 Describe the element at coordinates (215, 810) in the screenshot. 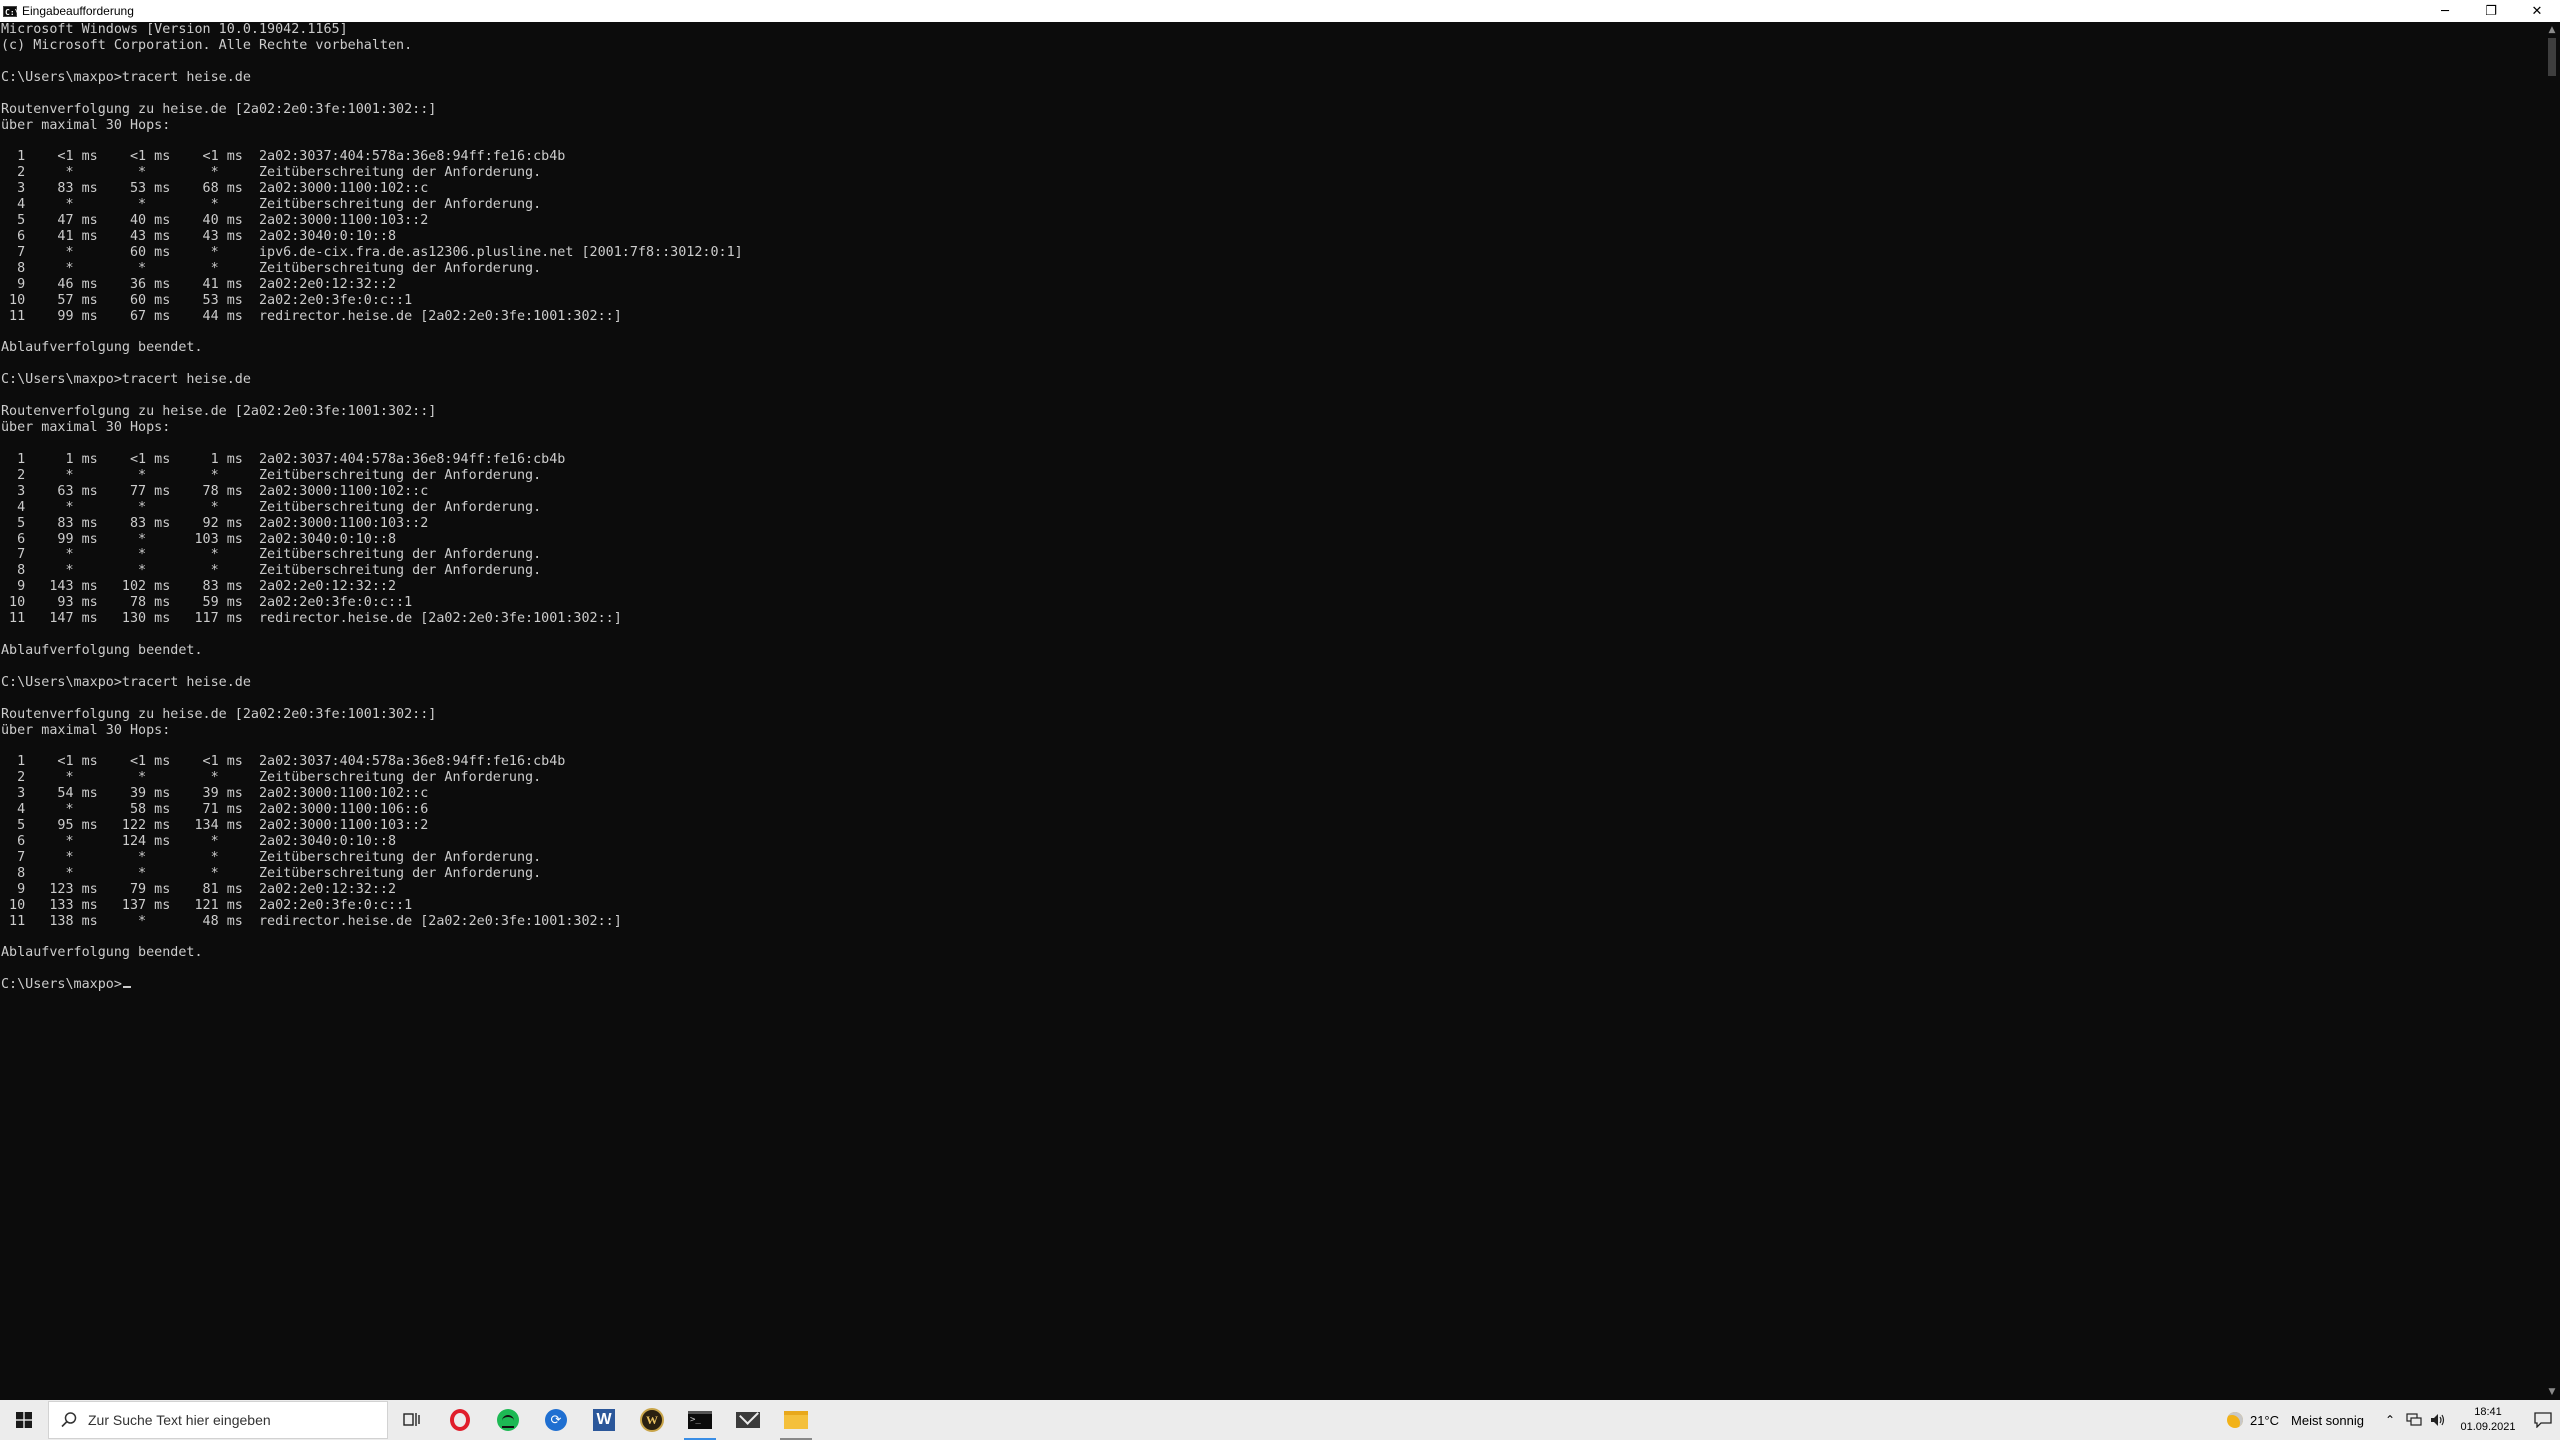

I see `console-line: 4 * 58 ms 71 ms 2a02:3000:1100:106::6` at that location.